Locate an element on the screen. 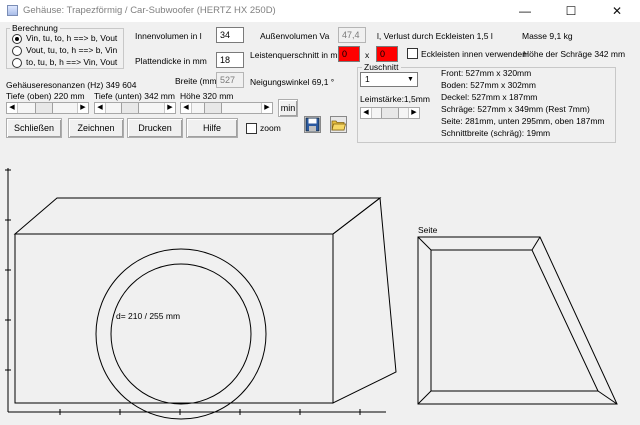  open-folder-icon is located at coordinates (339, 125).